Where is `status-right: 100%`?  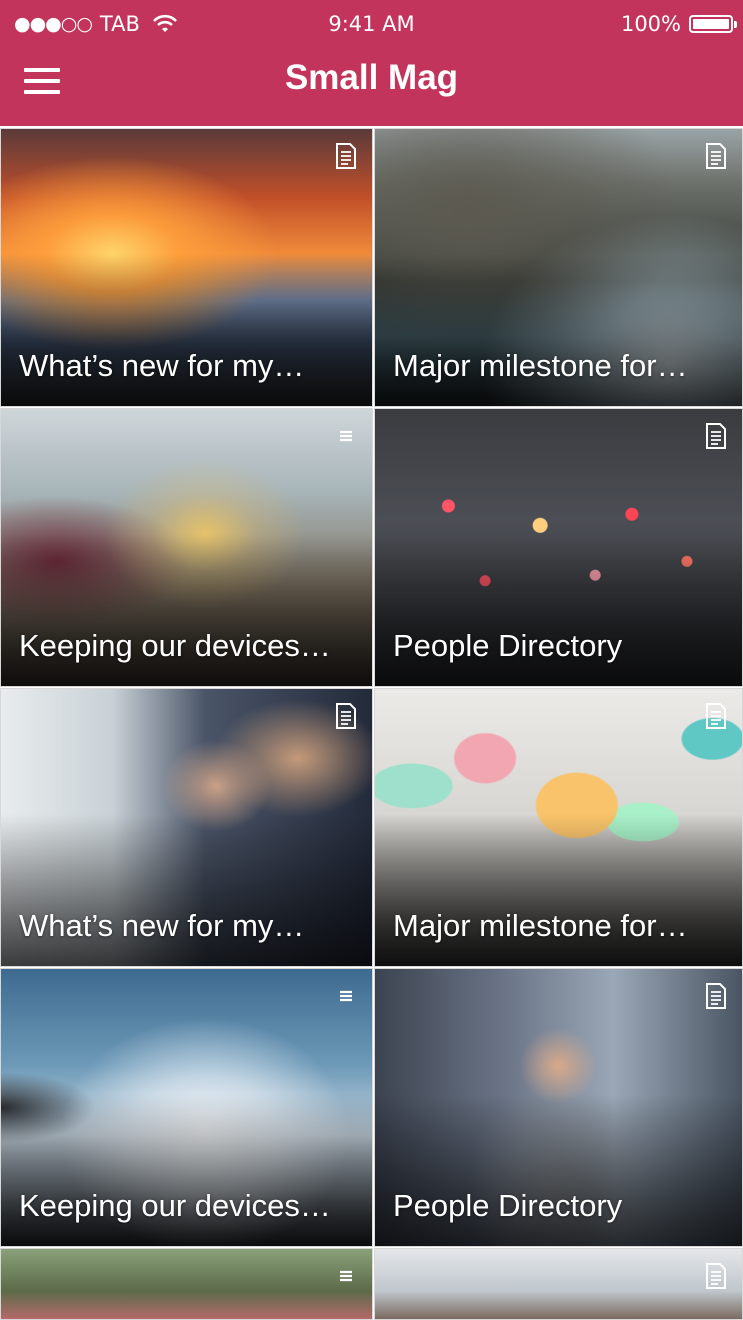
status-right: 100% is located at coordinates (678, 24).